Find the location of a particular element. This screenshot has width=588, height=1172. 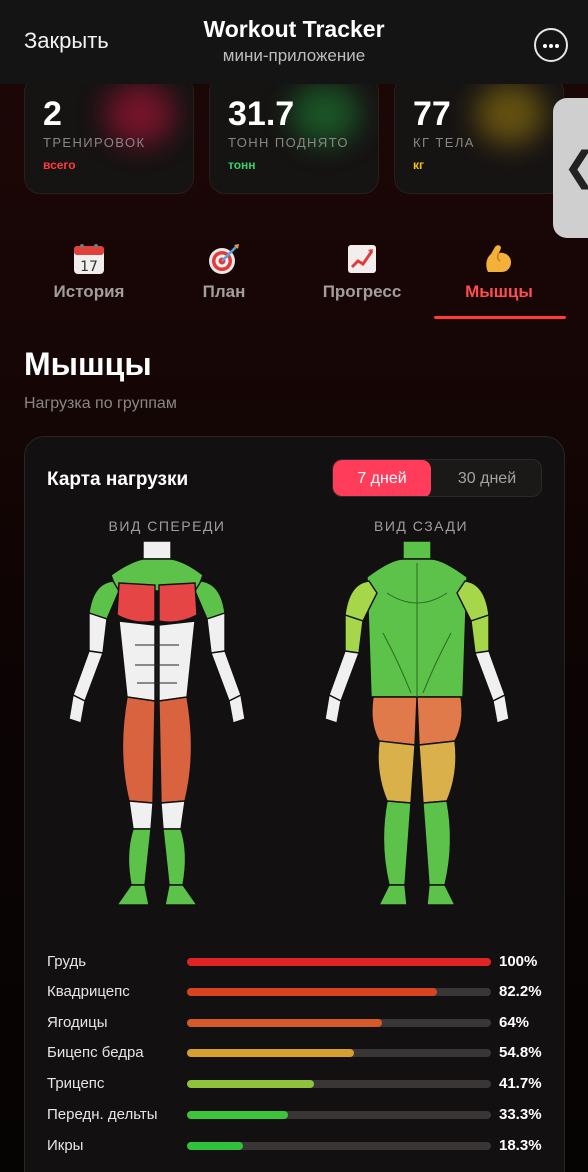

page-subtitle: Нагрузка по группам is located at coordinates (100, 403).